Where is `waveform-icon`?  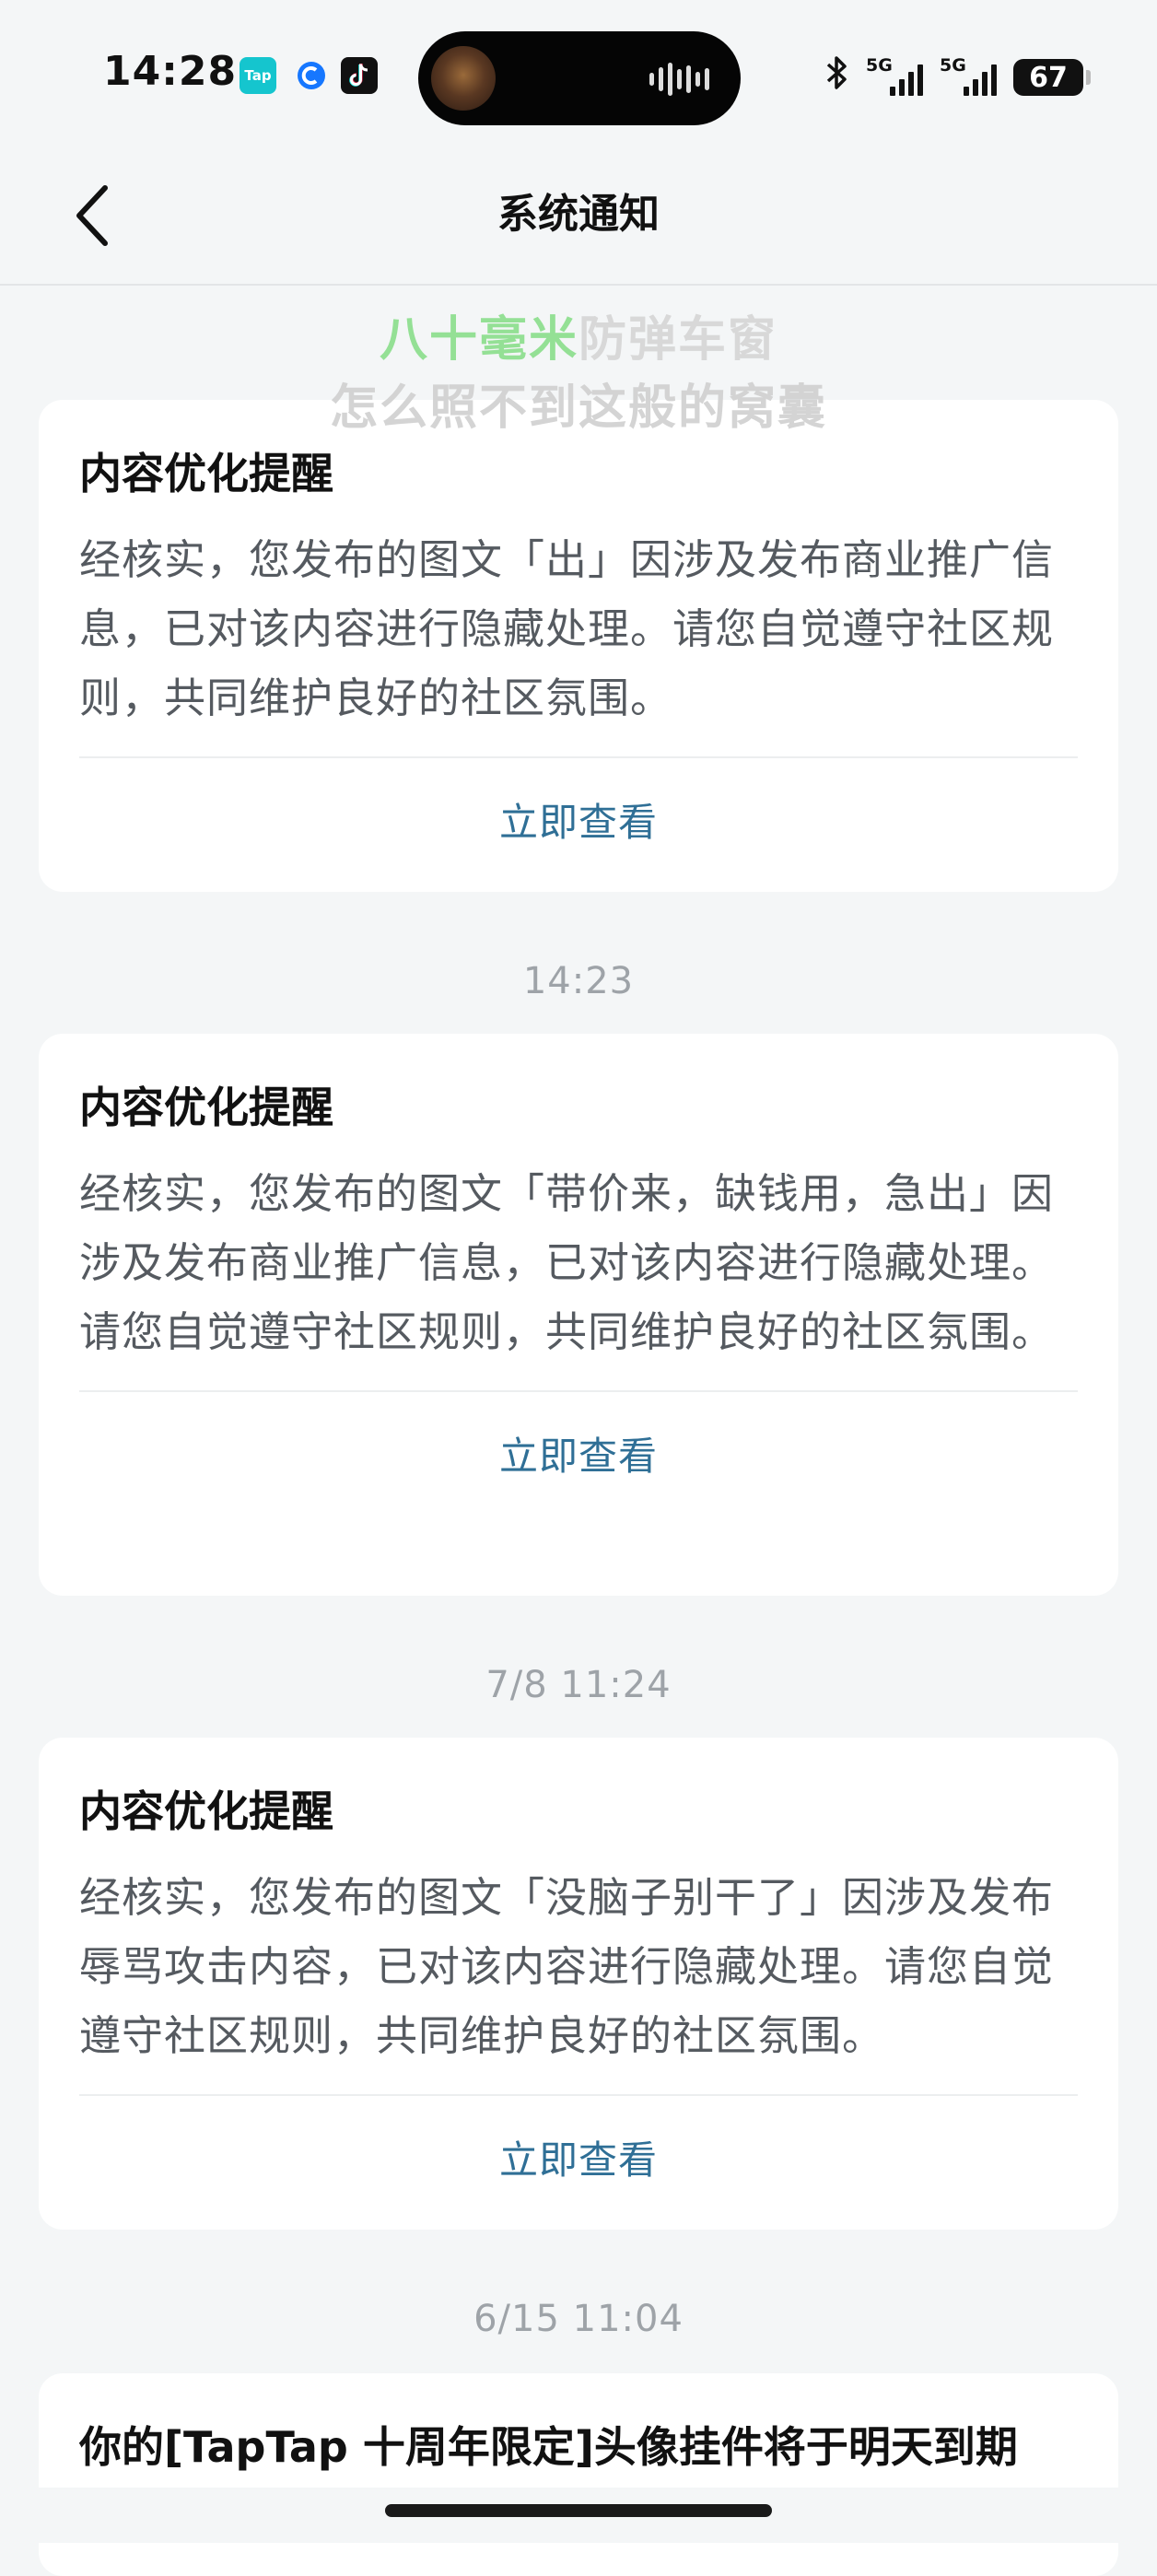 waveform-icon is located at coordinates (679, 79).